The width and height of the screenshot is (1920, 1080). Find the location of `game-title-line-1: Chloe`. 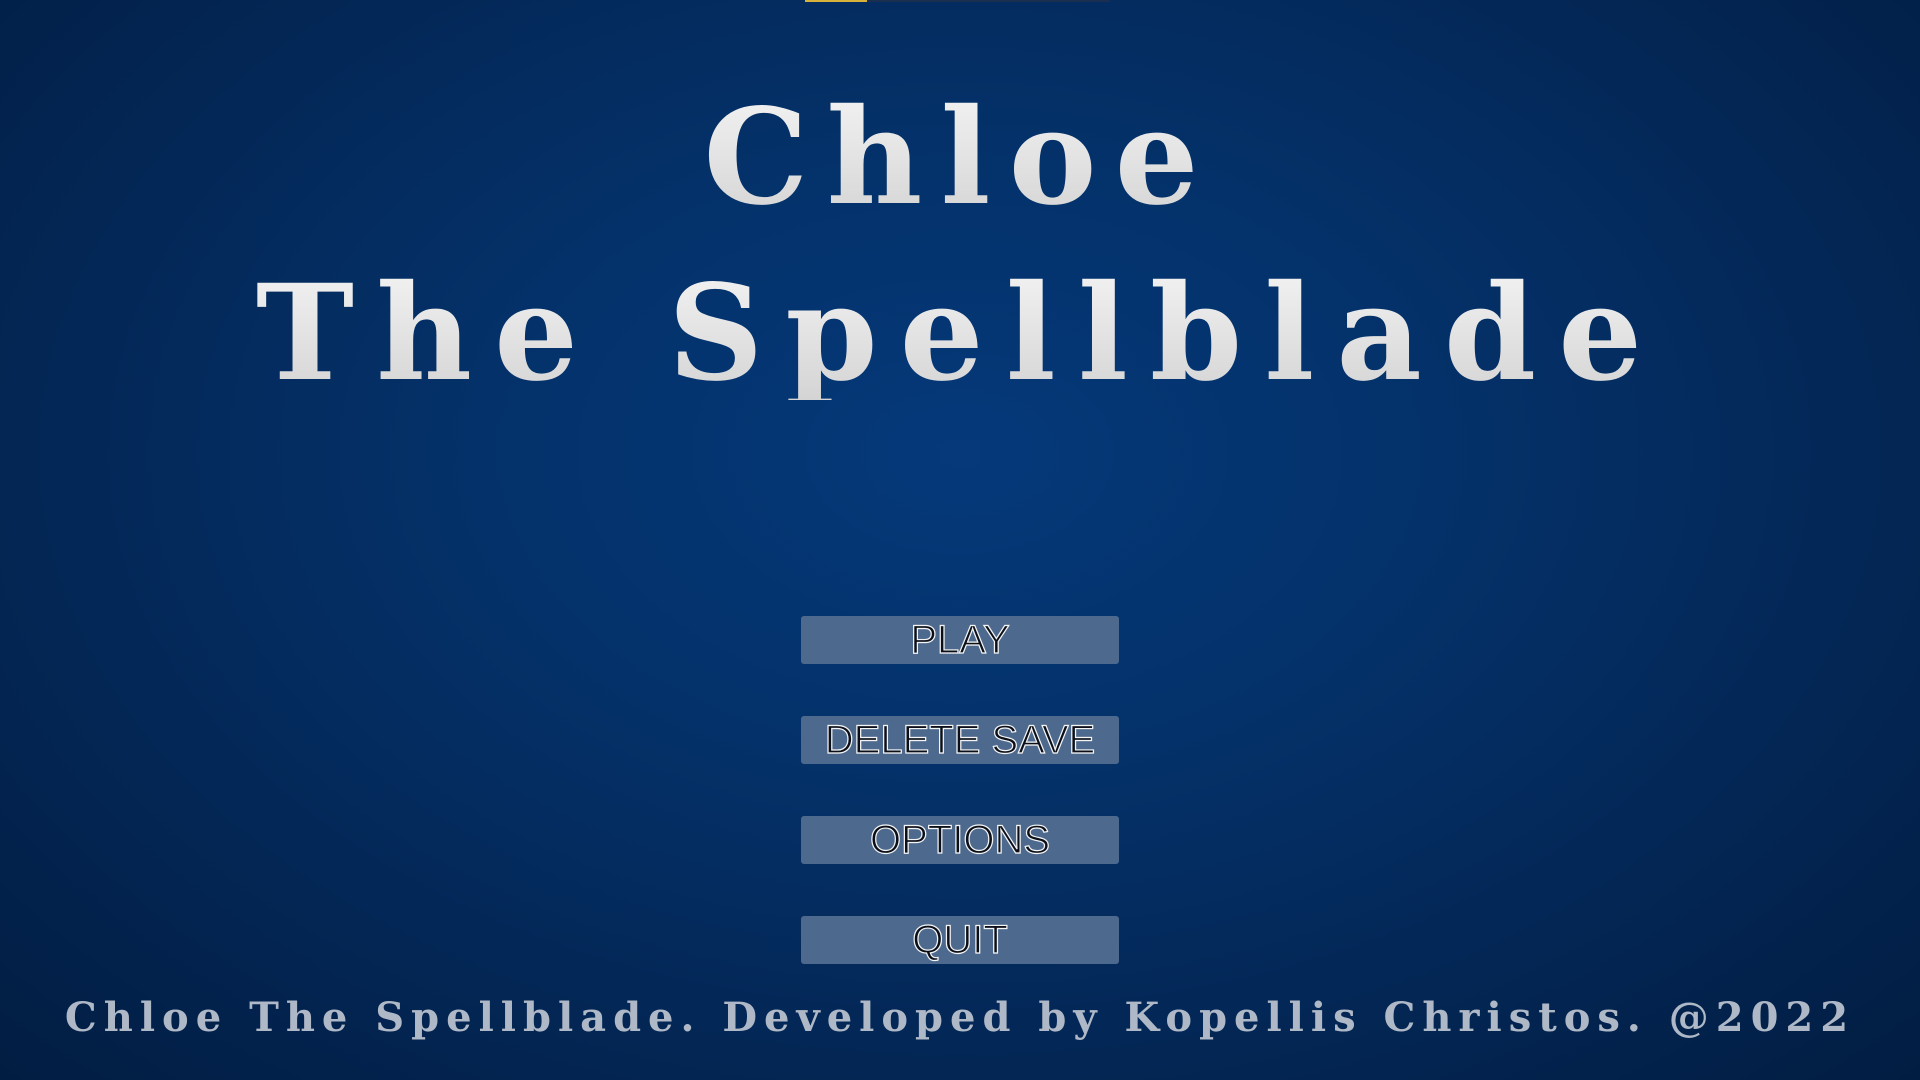

game-title-line-1: Chloe is located at coordinates (960, 158).